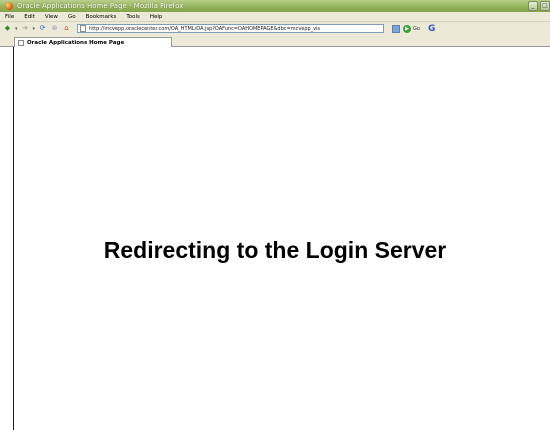  Describe the element at coordinates (156, 17) in the screenshot. I see `menu-help: Help` at that location.